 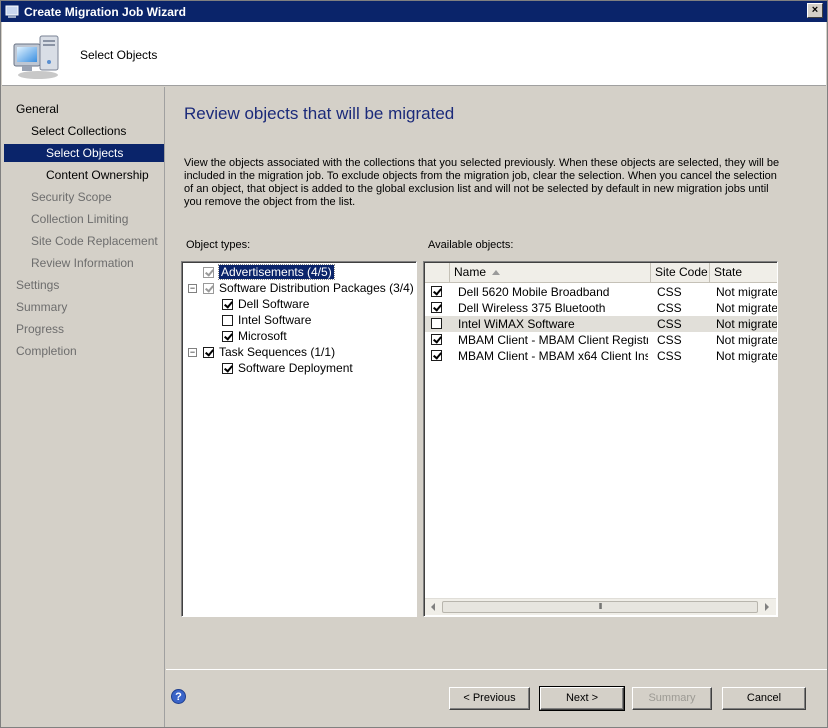 What do you see at coordinates (40, 329) in the screenshot?
I see `sidebar-item-progress: Progress` at bounding box center [40, 329].